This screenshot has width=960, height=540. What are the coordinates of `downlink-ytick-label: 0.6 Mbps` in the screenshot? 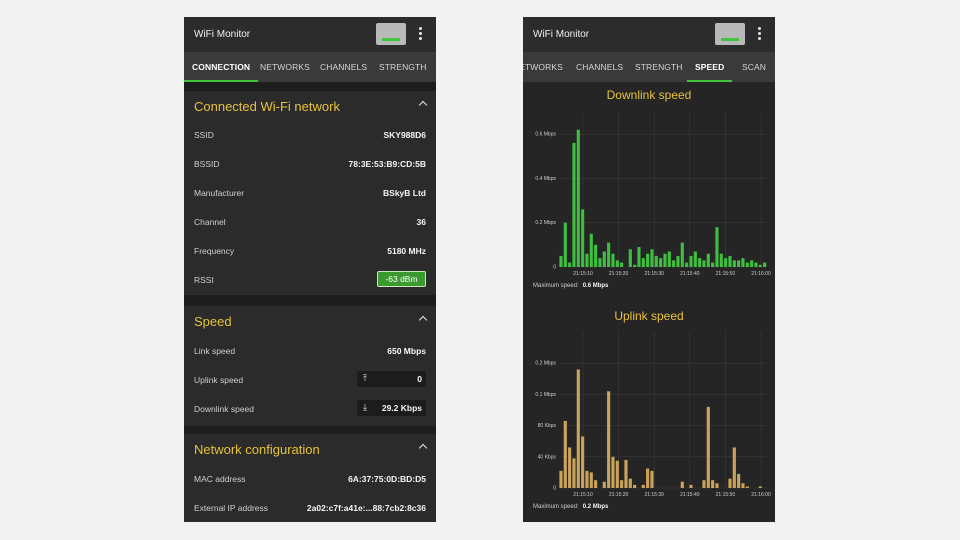 It's located at (545, 135).